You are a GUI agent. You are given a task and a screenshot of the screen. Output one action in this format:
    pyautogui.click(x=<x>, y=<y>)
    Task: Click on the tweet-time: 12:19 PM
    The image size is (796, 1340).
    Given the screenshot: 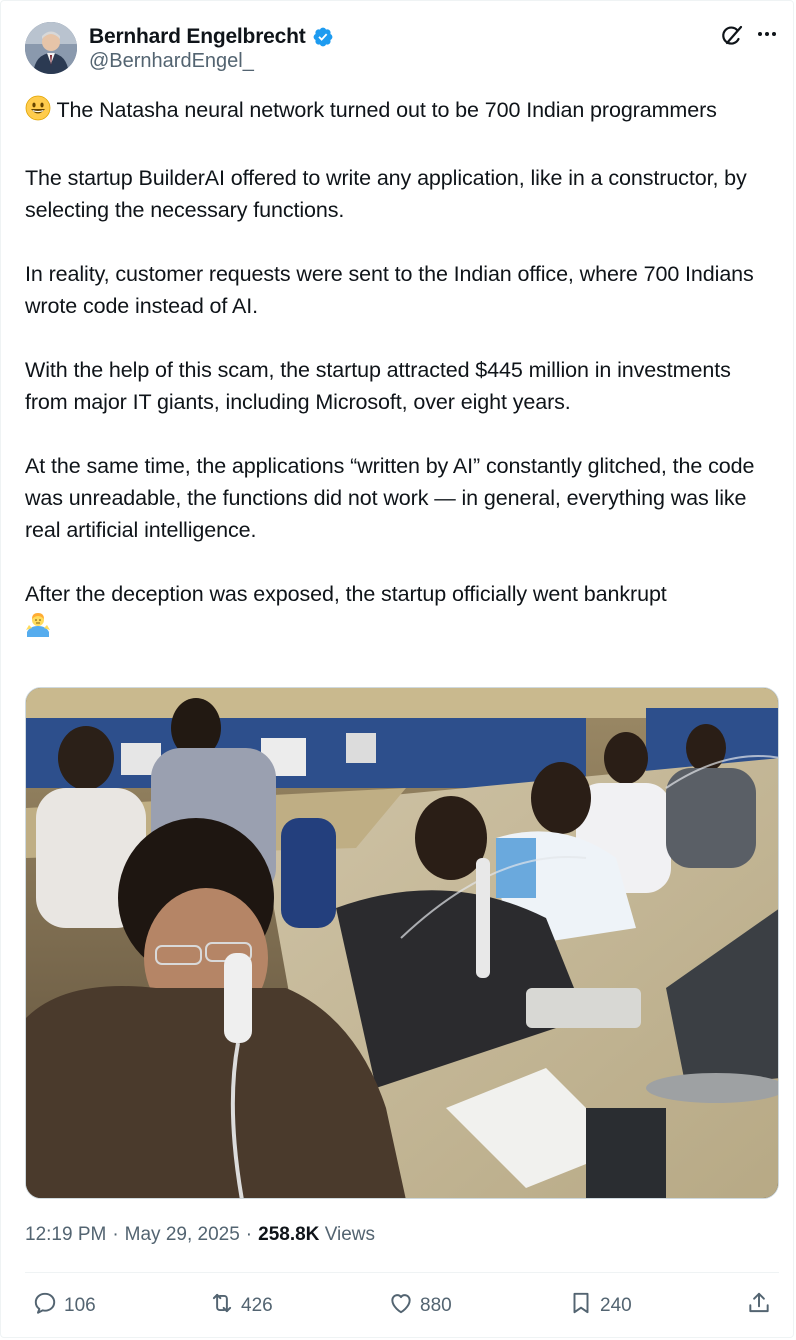 What is the action you would take?
    pyautogui.click(x=65, y=1235)
    